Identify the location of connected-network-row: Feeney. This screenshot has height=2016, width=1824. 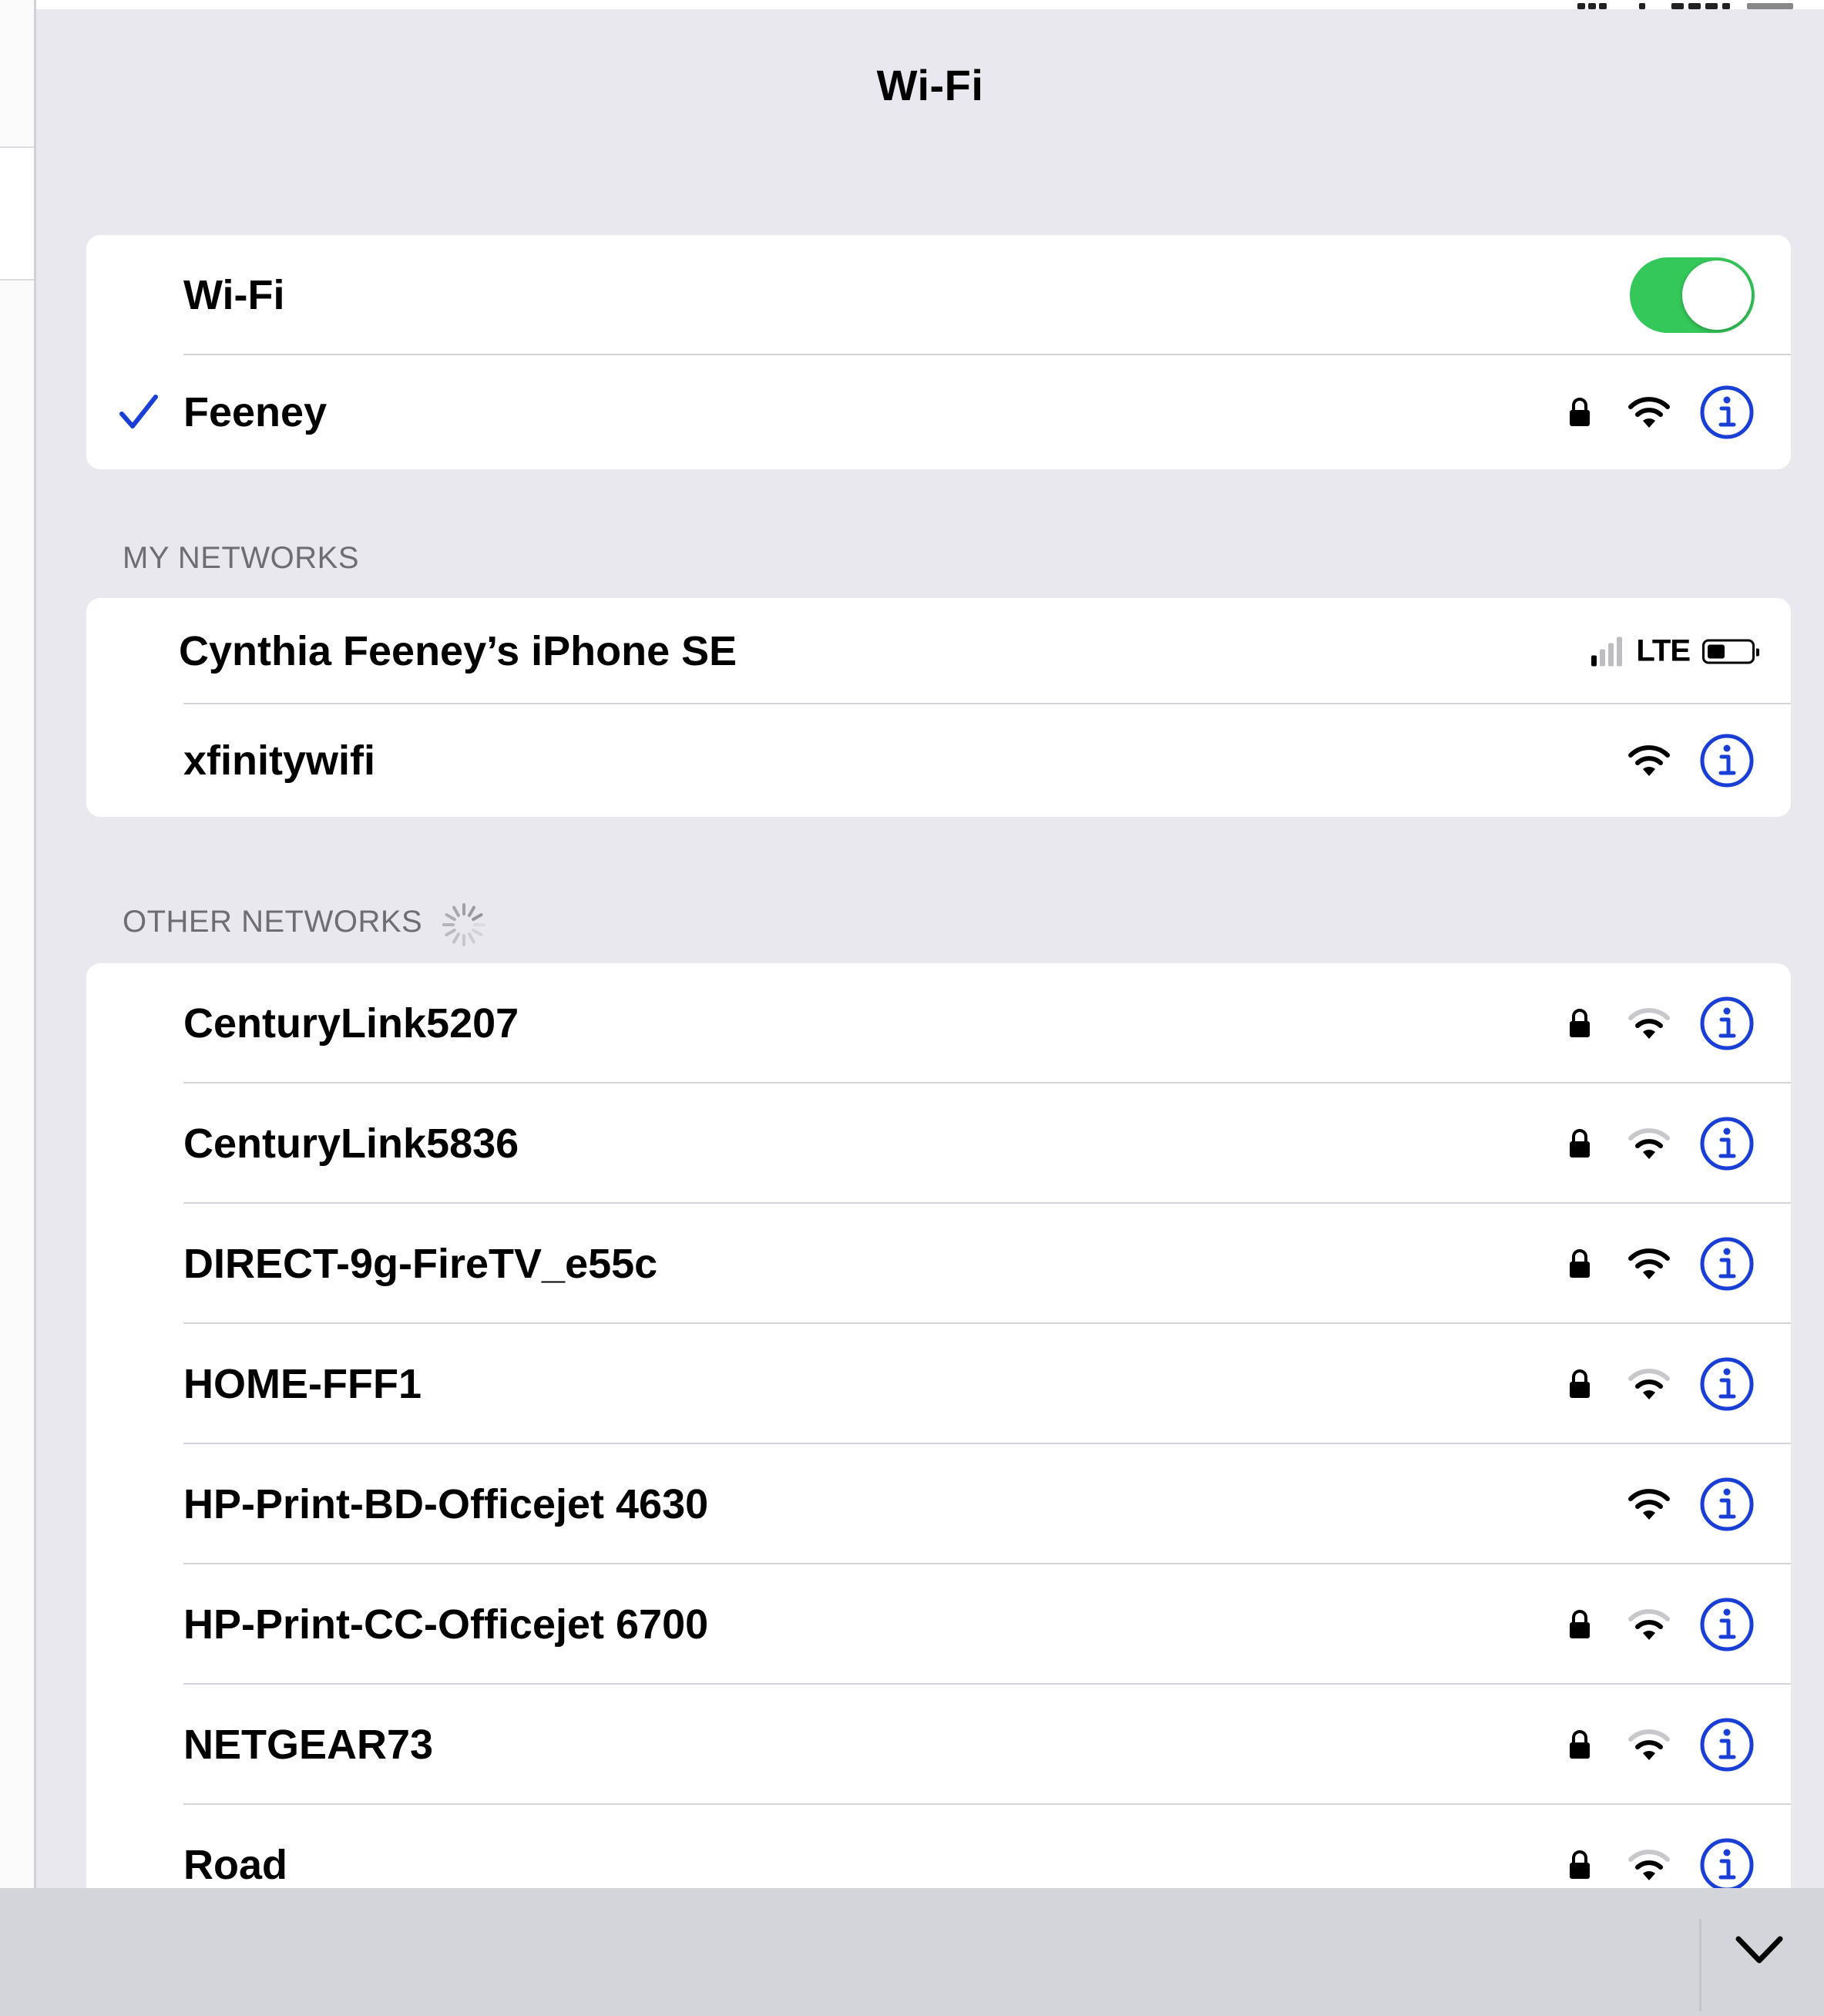
(938, 412).